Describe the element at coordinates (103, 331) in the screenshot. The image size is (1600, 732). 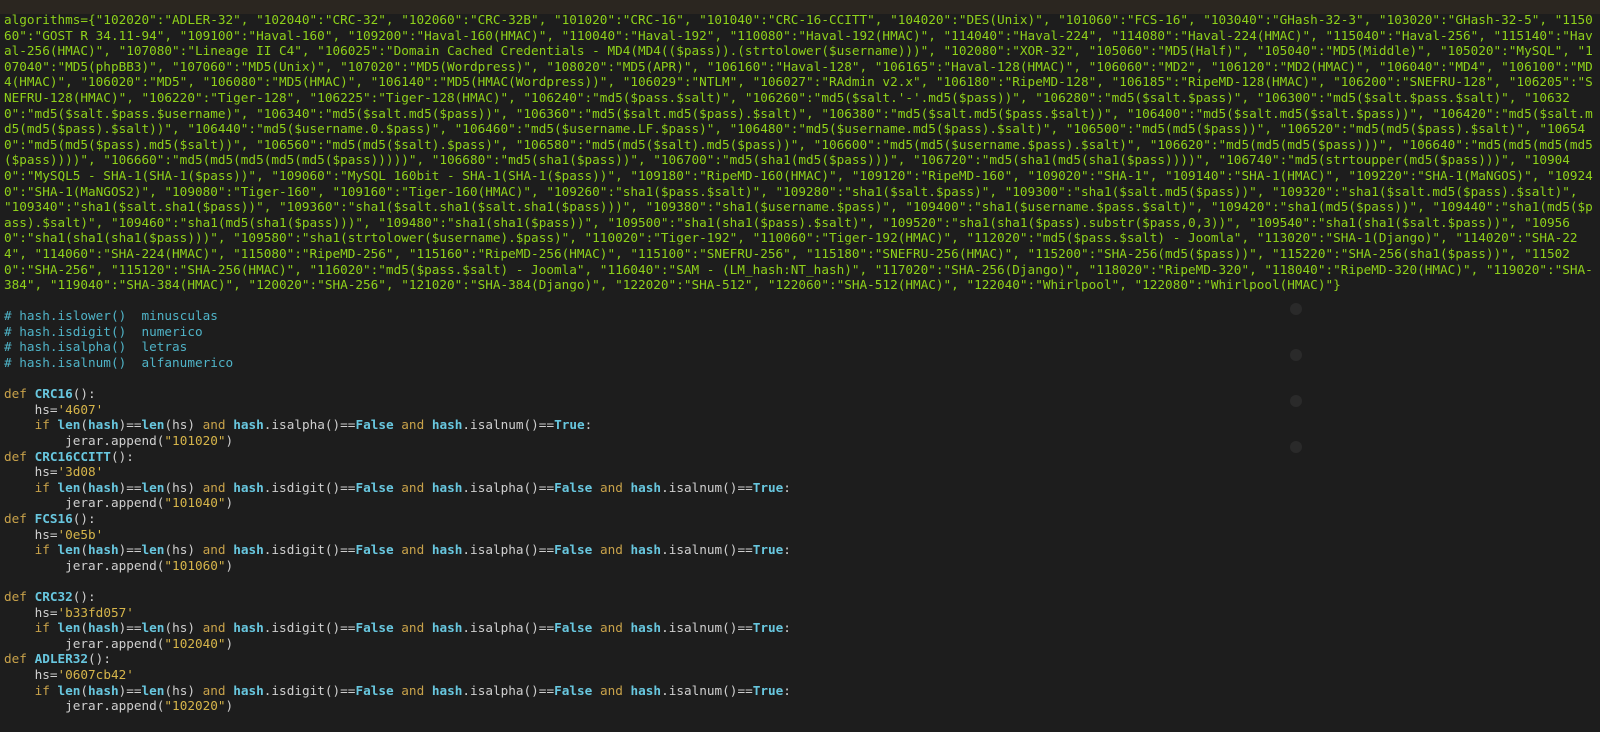
I see `comment-line: # hash.isdigit() numerico` at that location.